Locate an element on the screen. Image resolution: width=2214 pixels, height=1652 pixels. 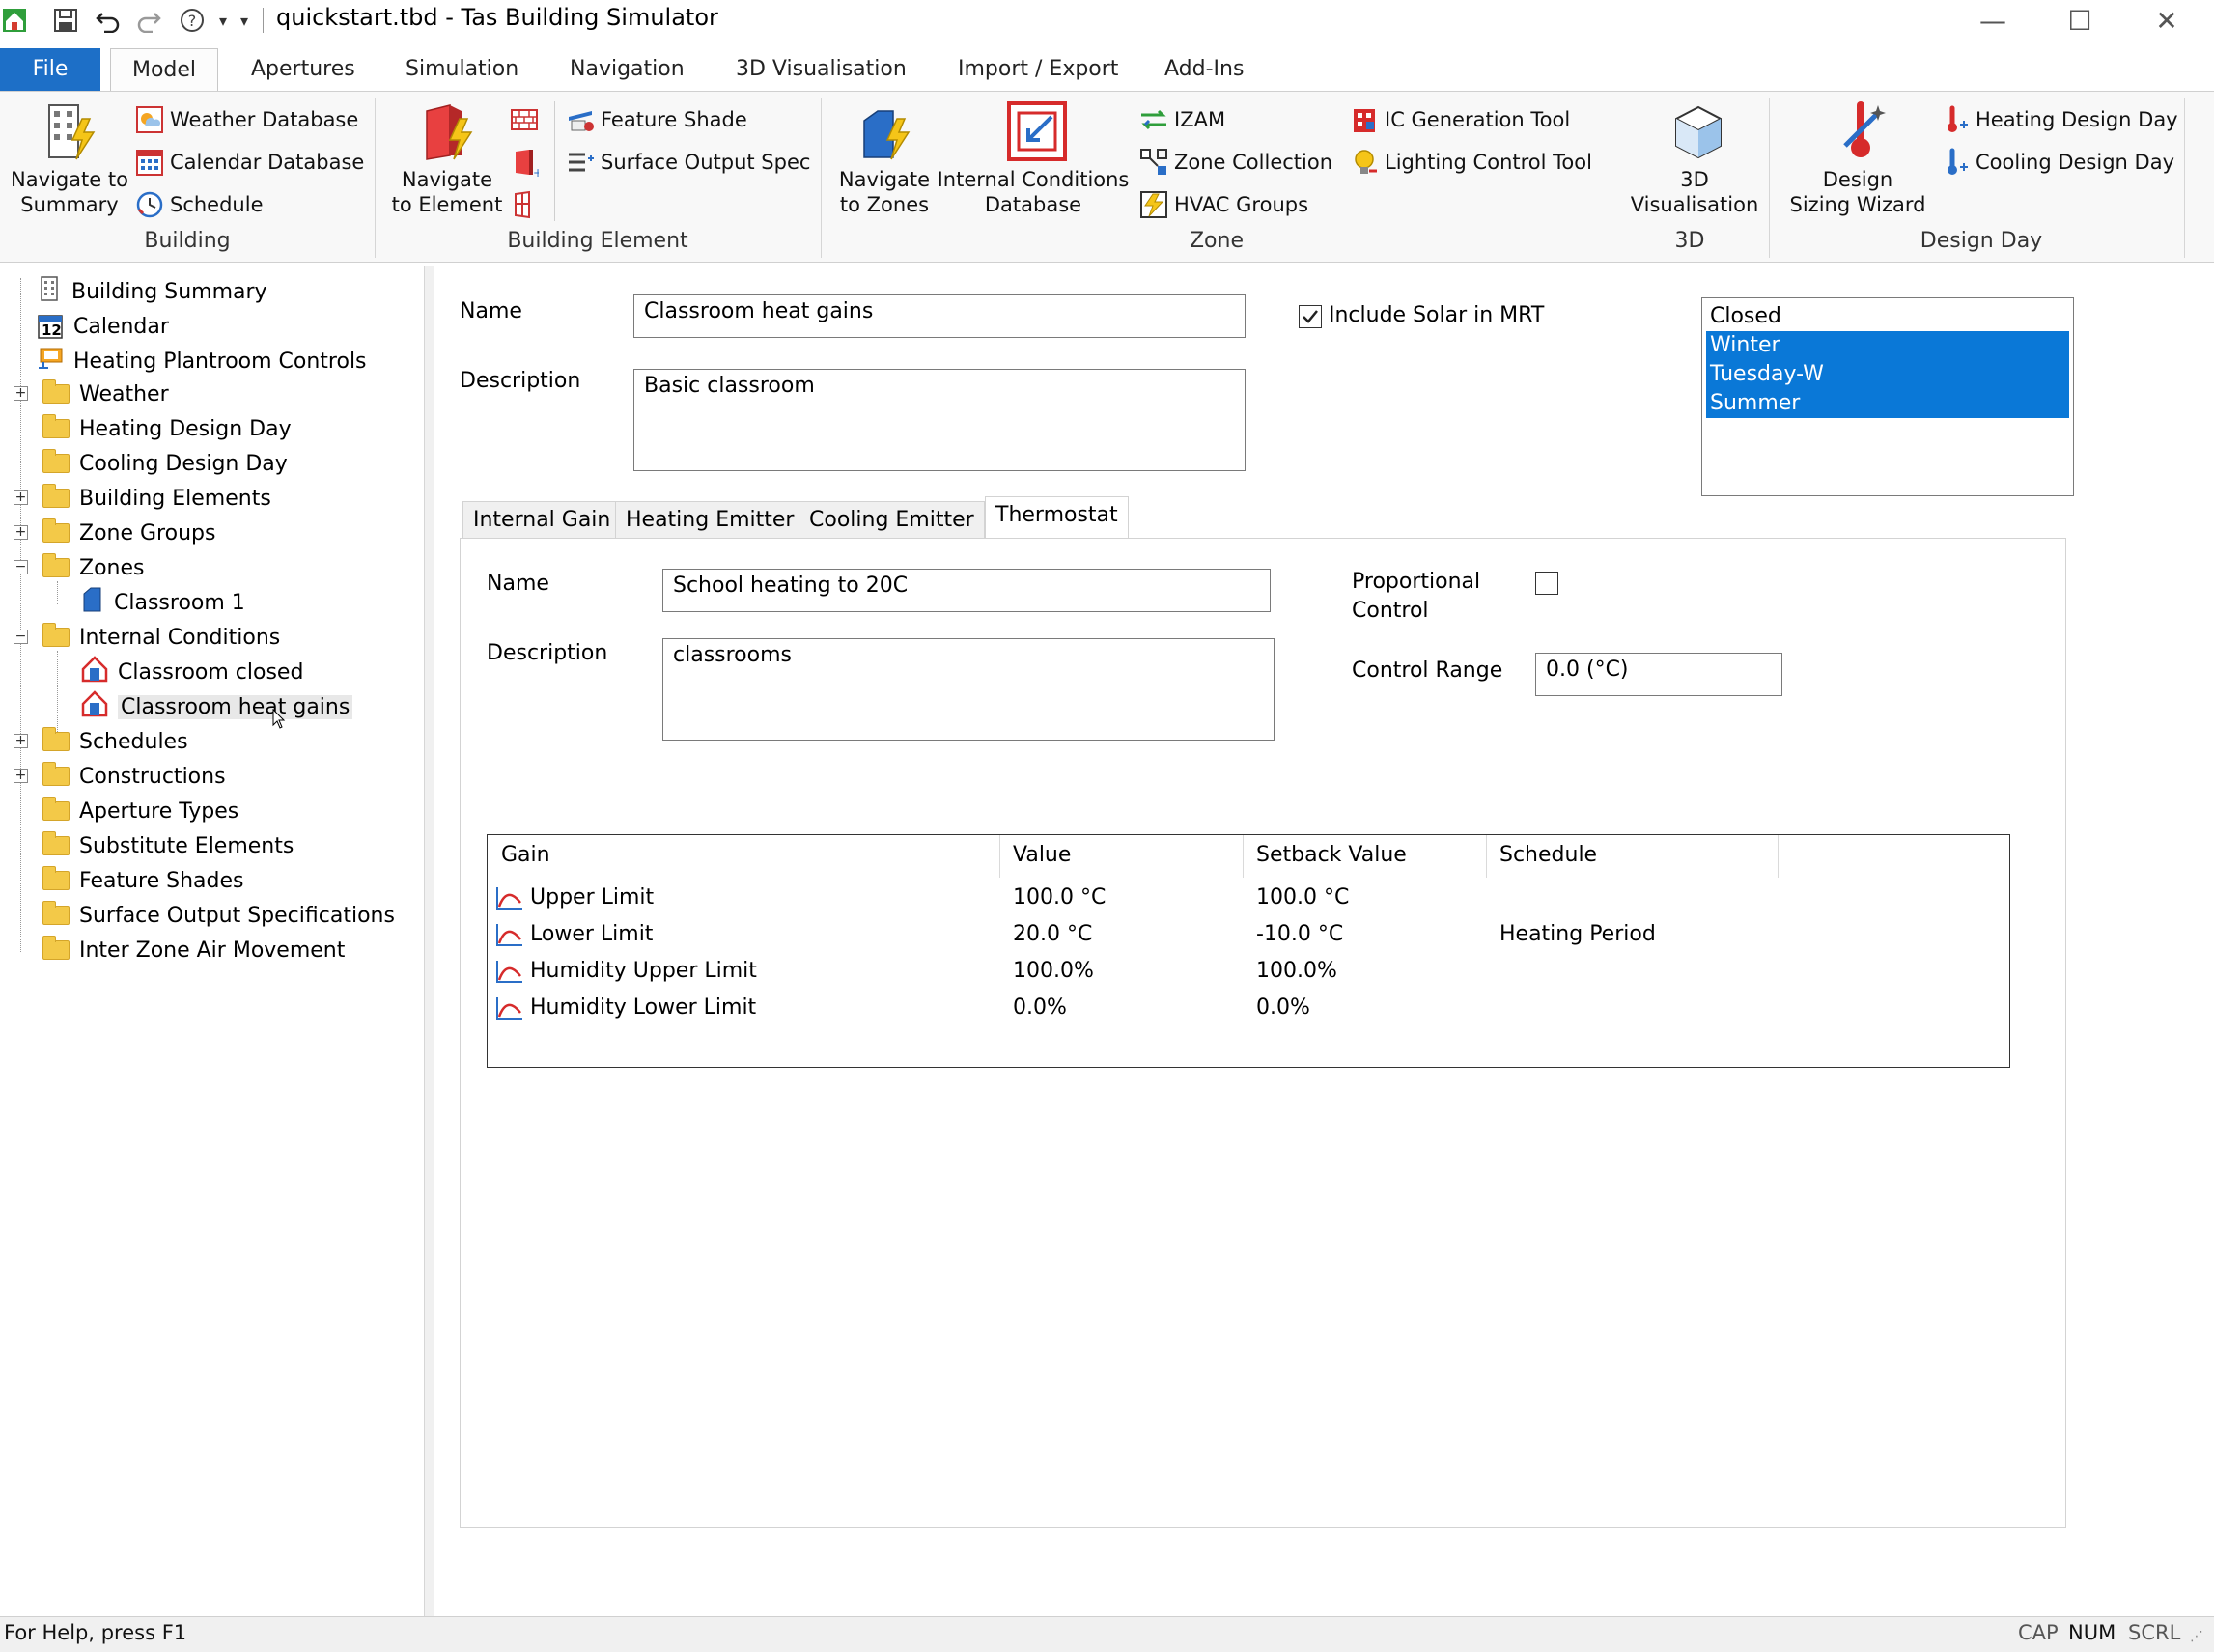
tab-file: File is located at coordinates (50, 69).